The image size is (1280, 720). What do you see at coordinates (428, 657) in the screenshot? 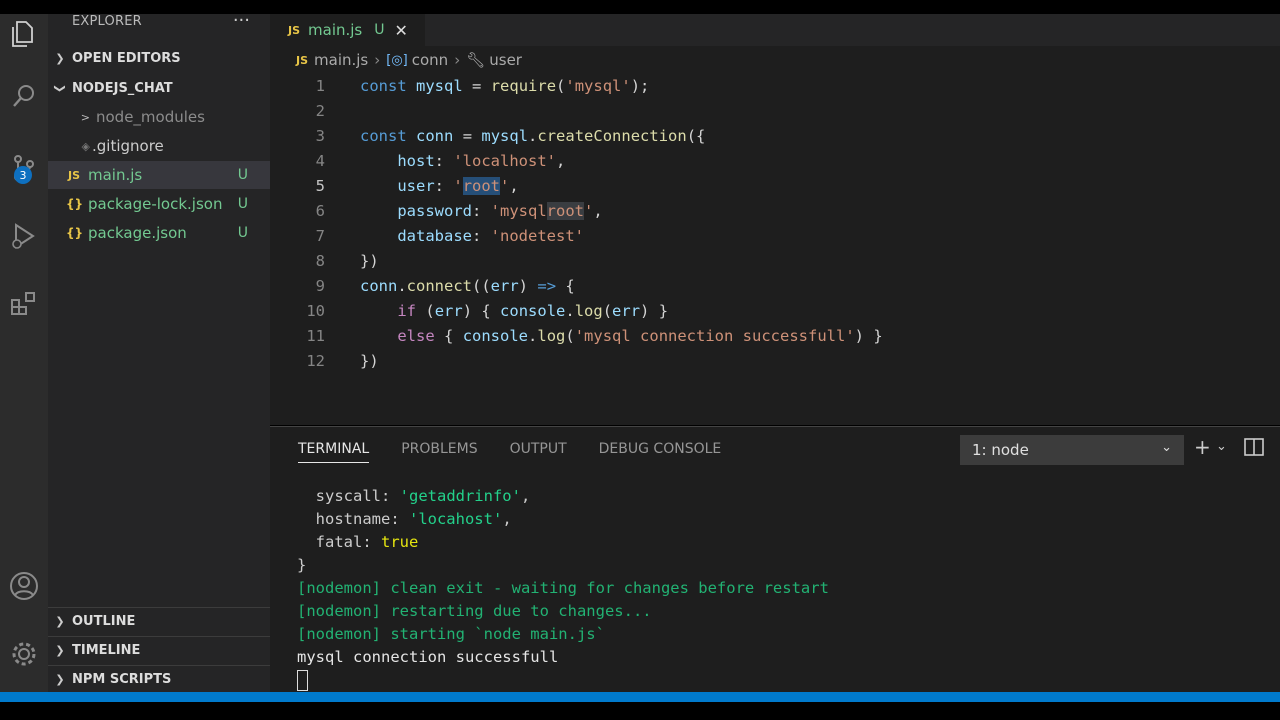
I see `terminal-line: mysql connection successfull` at bounding box center [428, 657].